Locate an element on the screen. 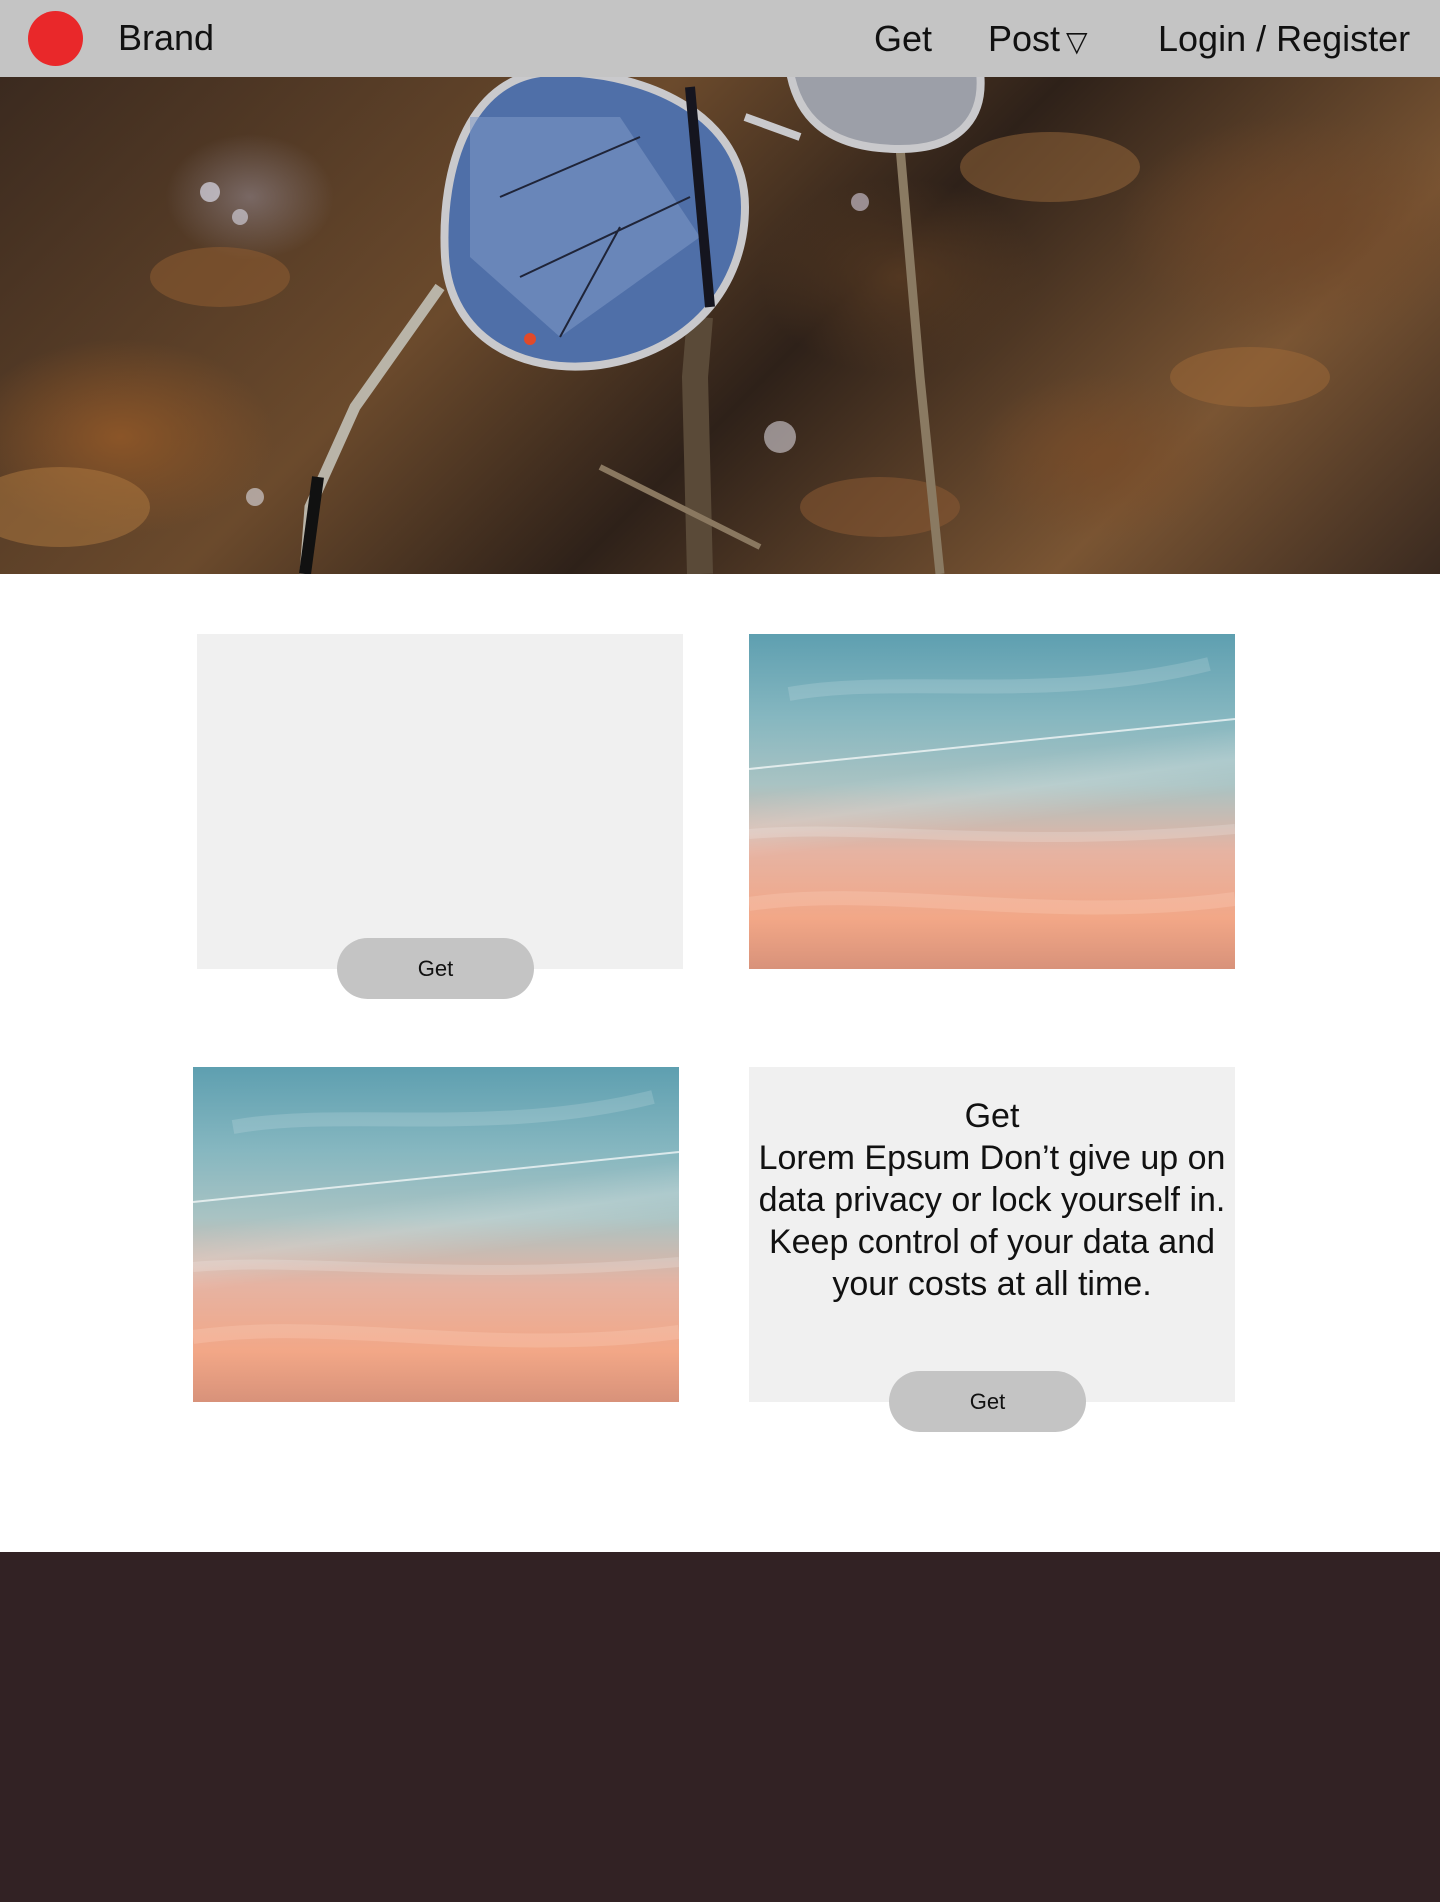 The image size is (1440, 1902). brand-name: Brand is located at coordinates (166, 38).